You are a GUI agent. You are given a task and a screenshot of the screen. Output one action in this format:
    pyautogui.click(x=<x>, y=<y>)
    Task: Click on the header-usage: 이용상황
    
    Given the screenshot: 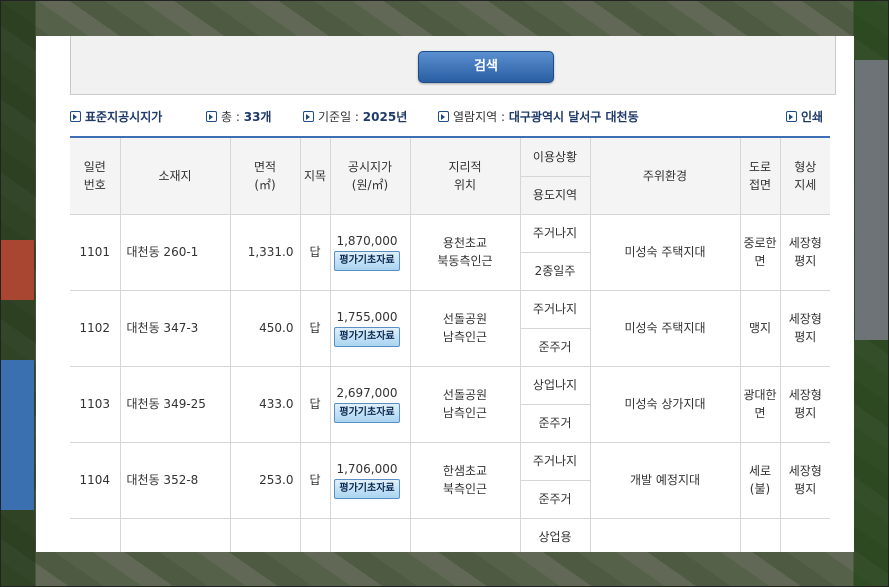 What is the action you would take?
    pyautogui.click(x=555, y=156)
    